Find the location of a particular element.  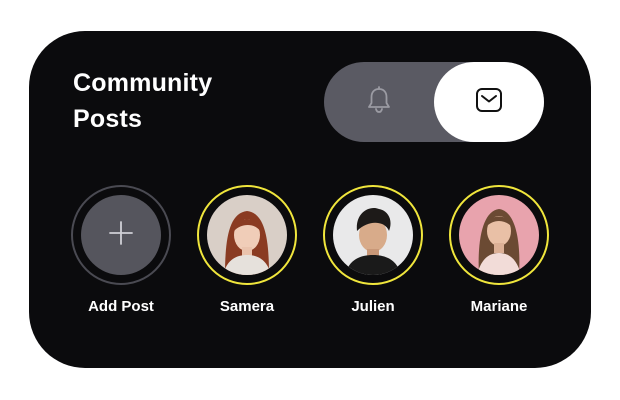

inbox-icon is located at coordinates (489, 102).